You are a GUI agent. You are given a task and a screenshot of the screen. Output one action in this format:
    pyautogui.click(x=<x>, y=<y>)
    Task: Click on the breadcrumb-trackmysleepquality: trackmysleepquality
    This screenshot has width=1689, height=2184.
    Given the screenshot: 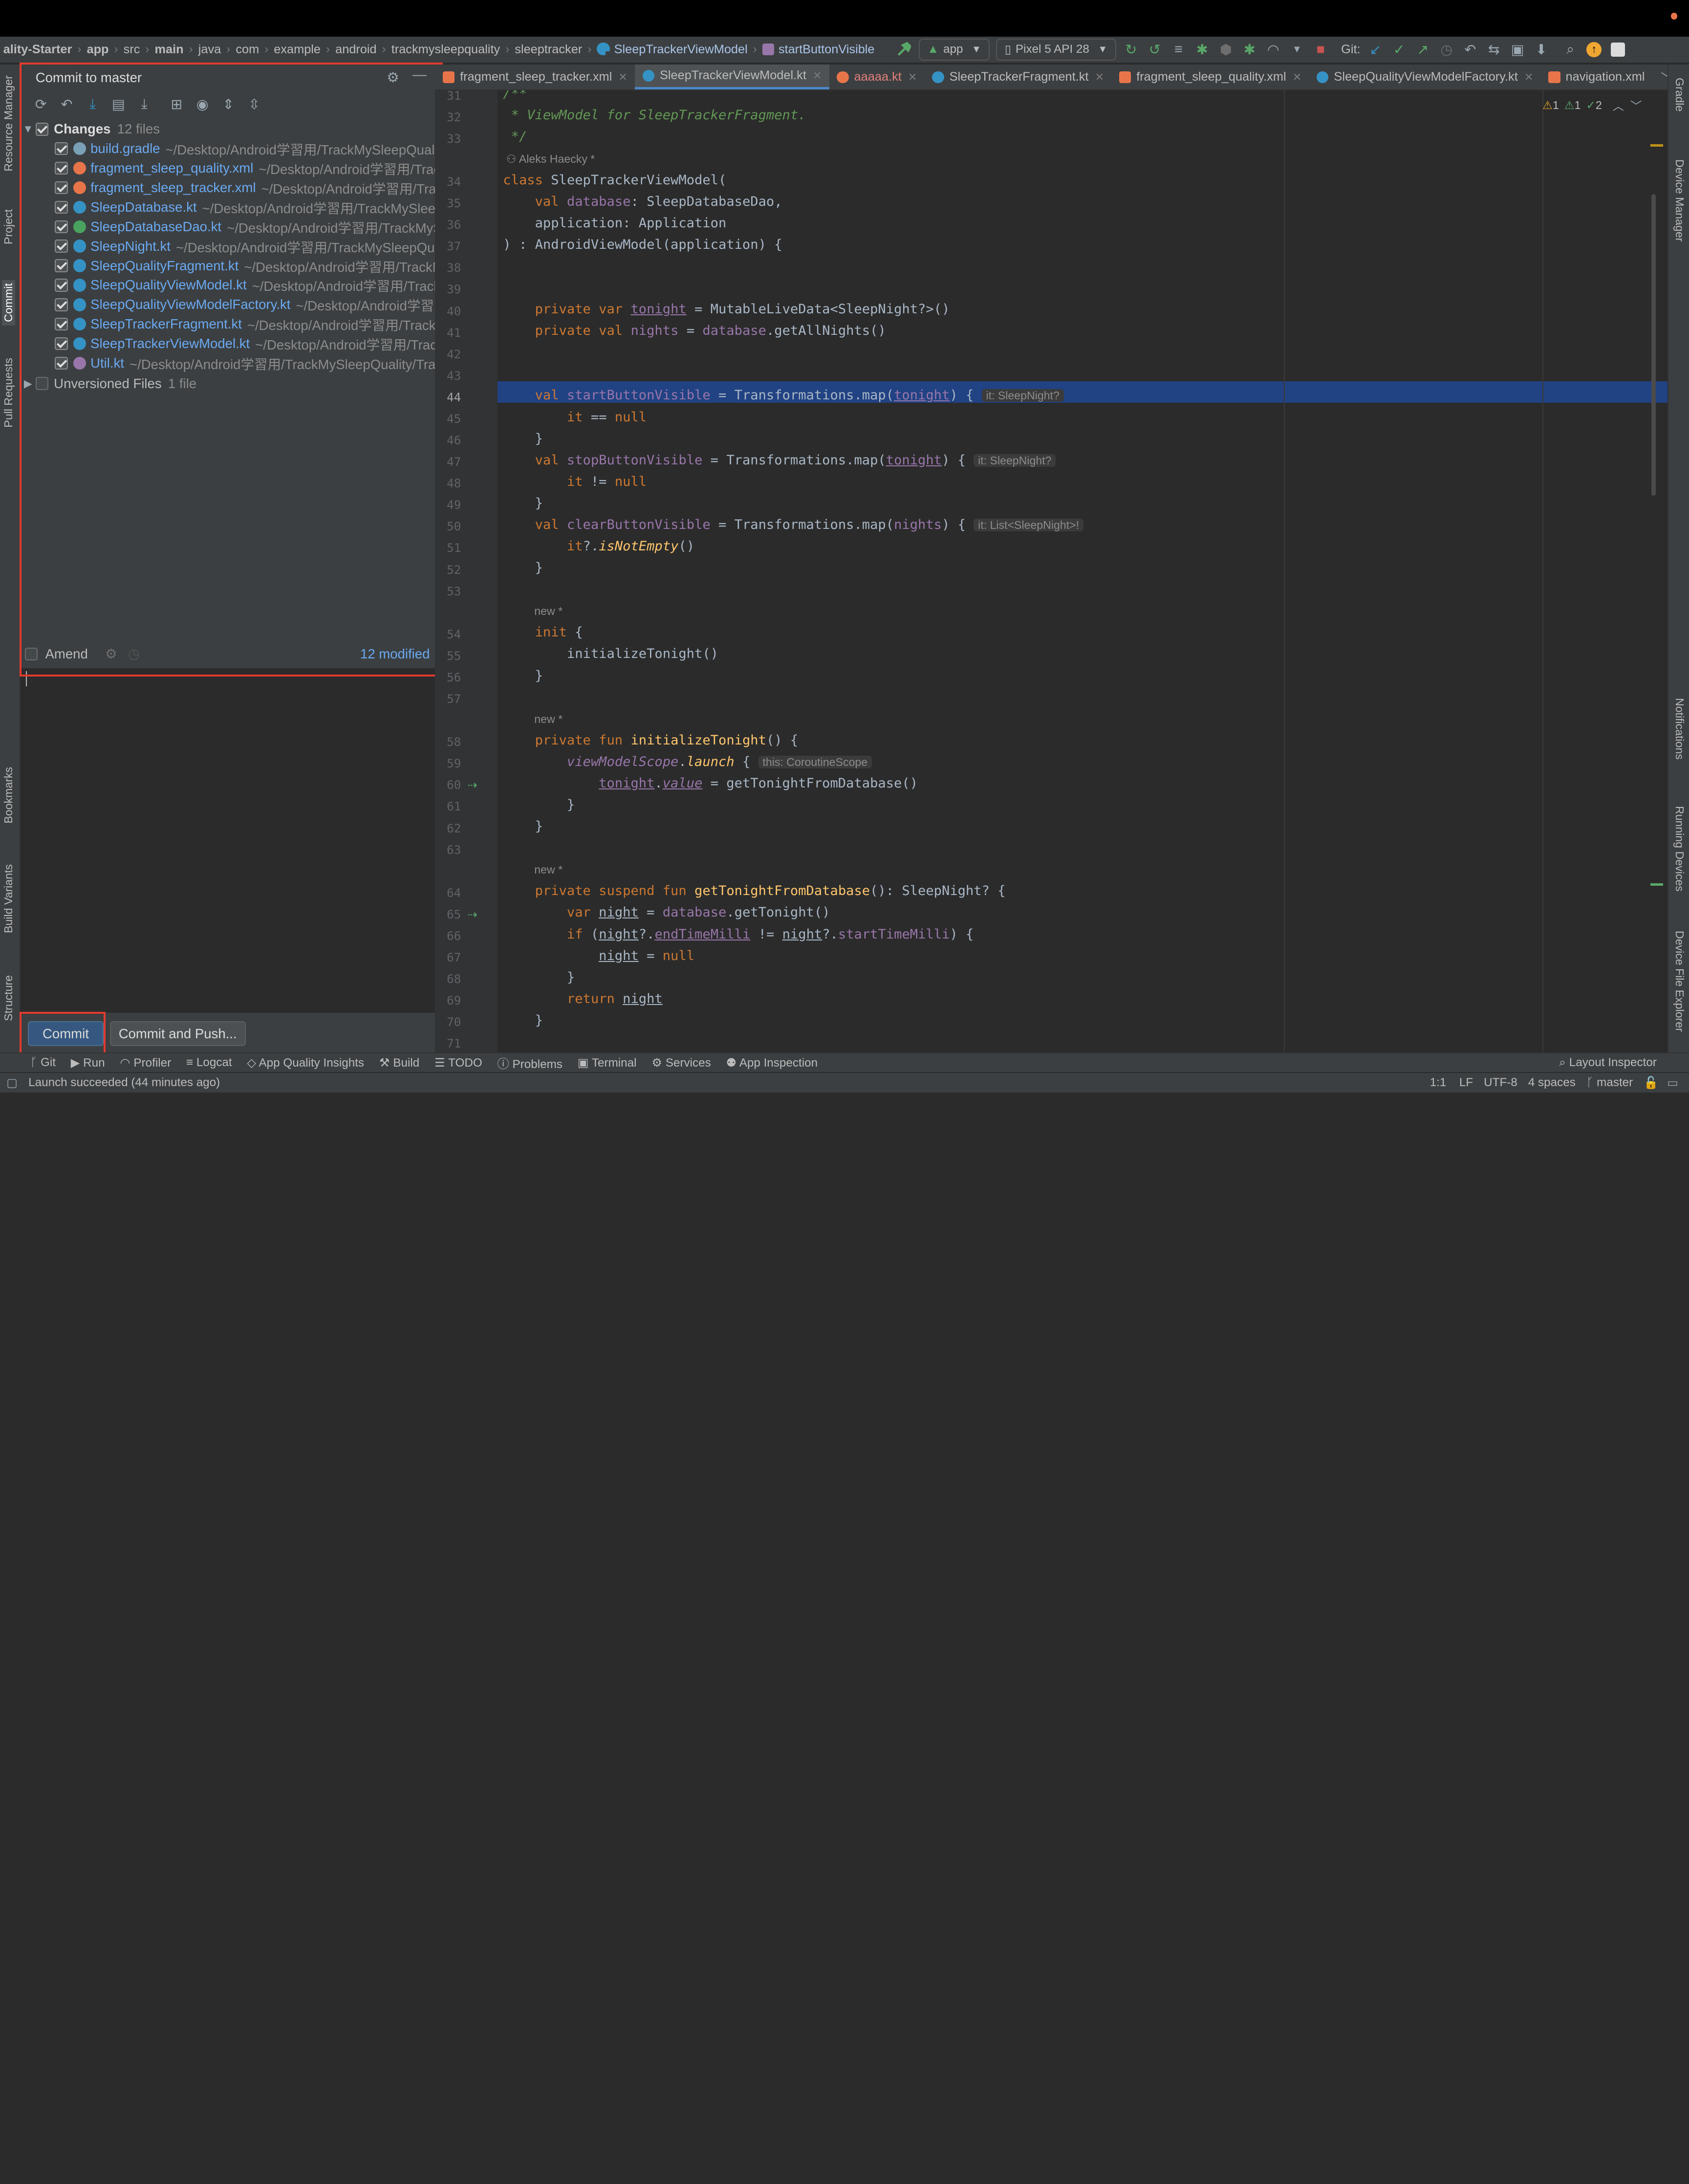 What is the action you would take?
    pyautogui.click(x=445, y=50)
    